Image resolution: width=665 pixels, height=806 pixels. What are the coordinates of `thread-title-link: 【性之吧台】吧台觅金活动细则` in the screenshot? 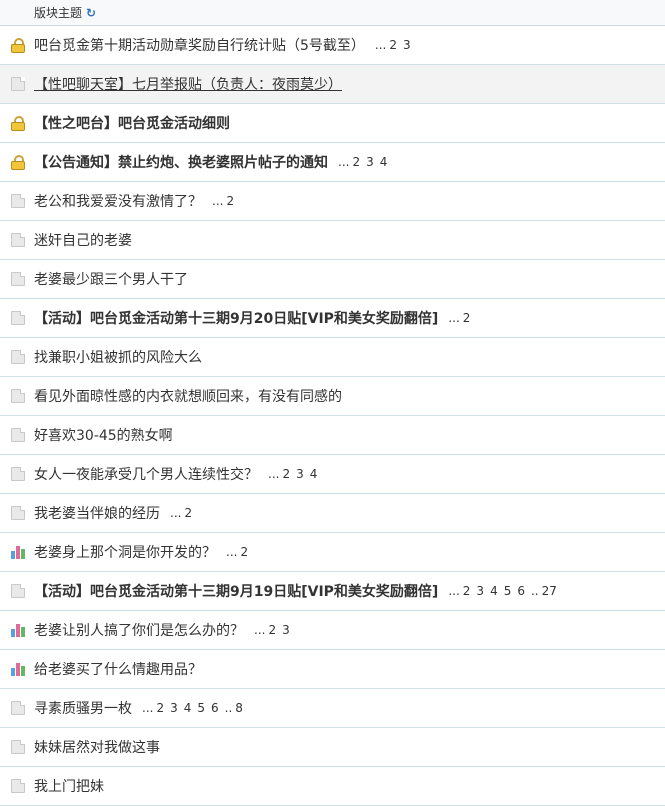 It's located at (132, 123).